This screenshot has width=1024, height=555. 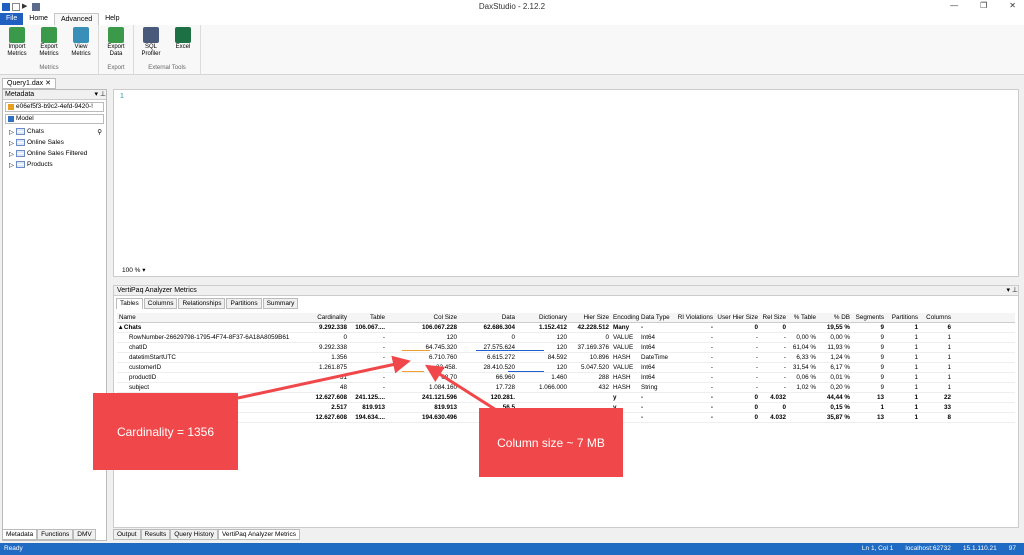 What do you see at coordinates (54, 153) in the screenshot?
I see `tree-item-online-sales-filtered: ▷ Online Sales Filtered` at bounding box center [54, 153].